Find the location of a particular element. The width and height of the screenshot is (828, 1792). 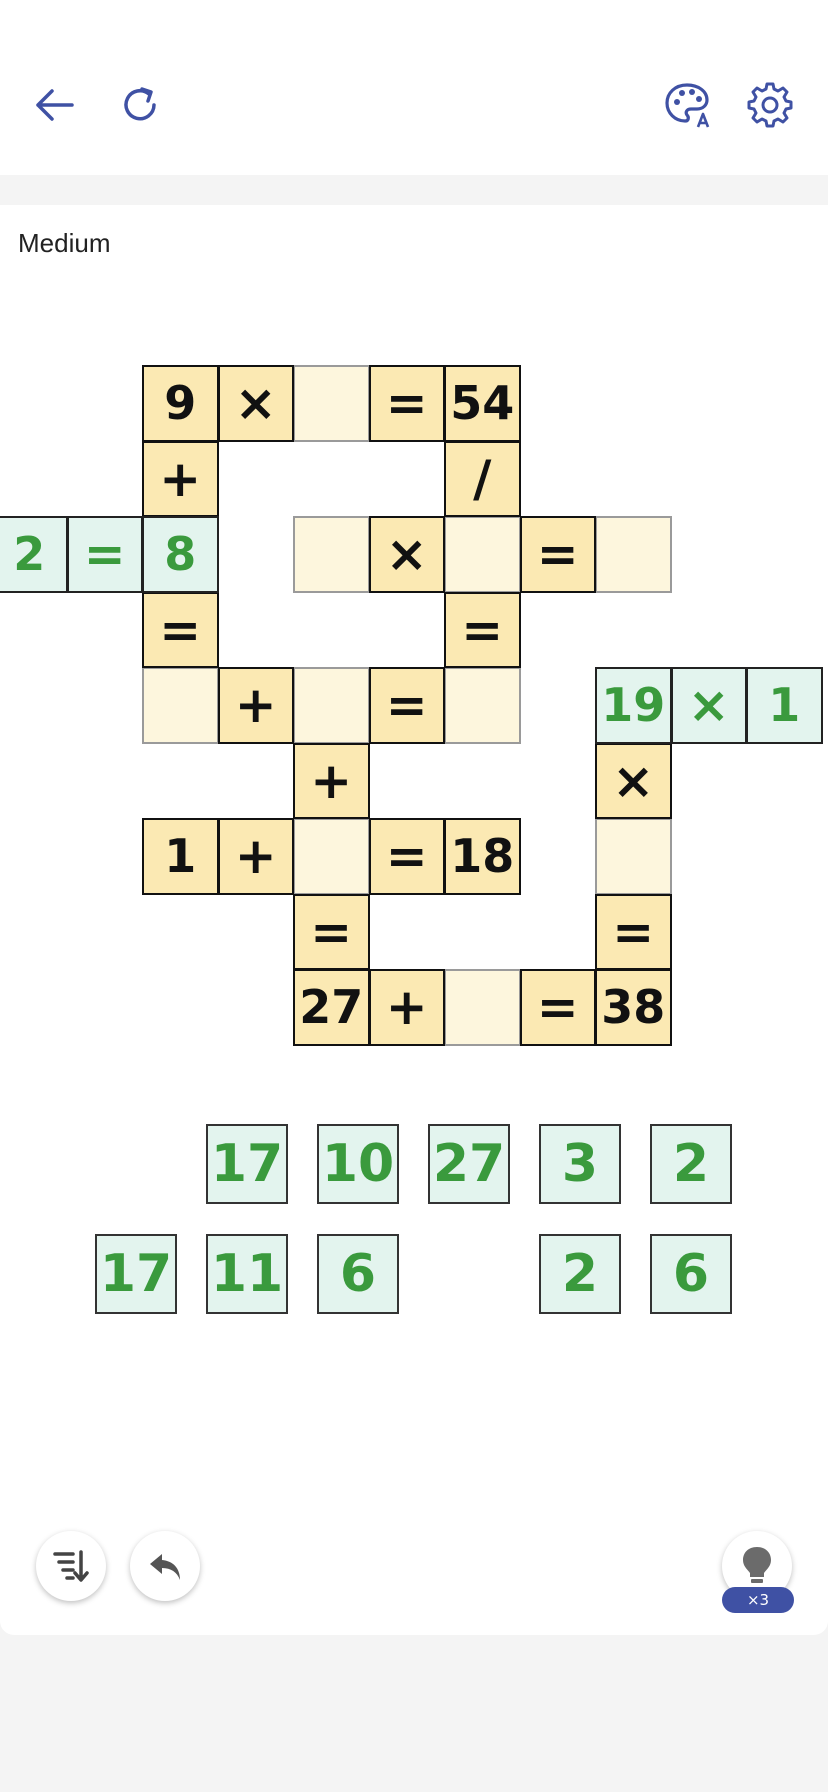

placed-cell: = is located at coordinates (104, 554).